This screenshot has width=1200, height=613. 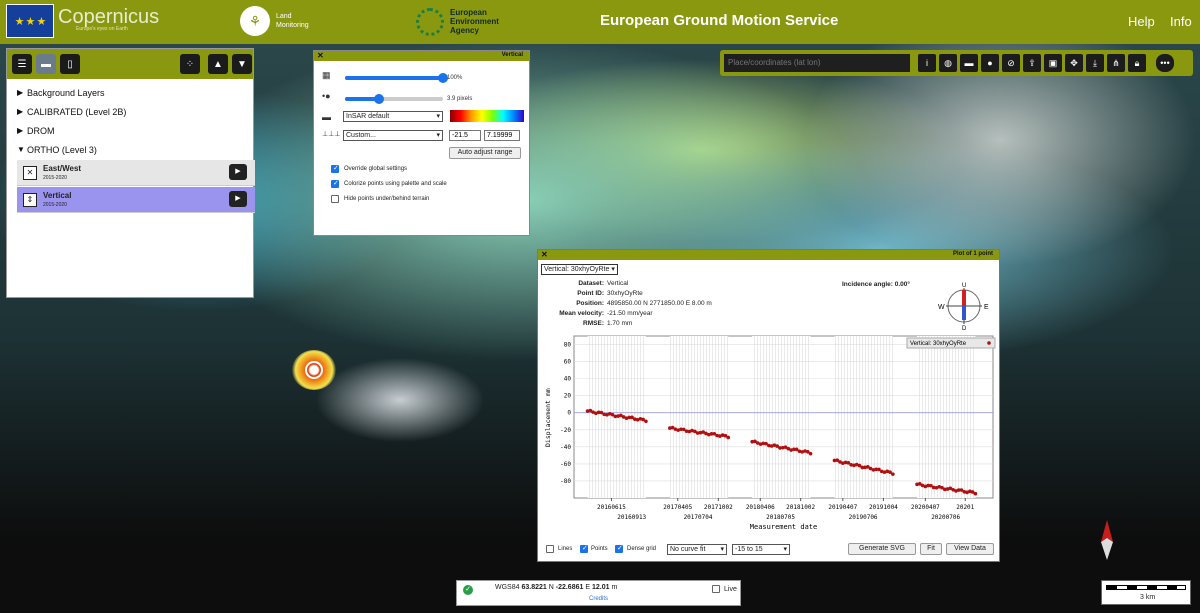 I want to click on palette-icon: ▬, so click(x=326, y=117).